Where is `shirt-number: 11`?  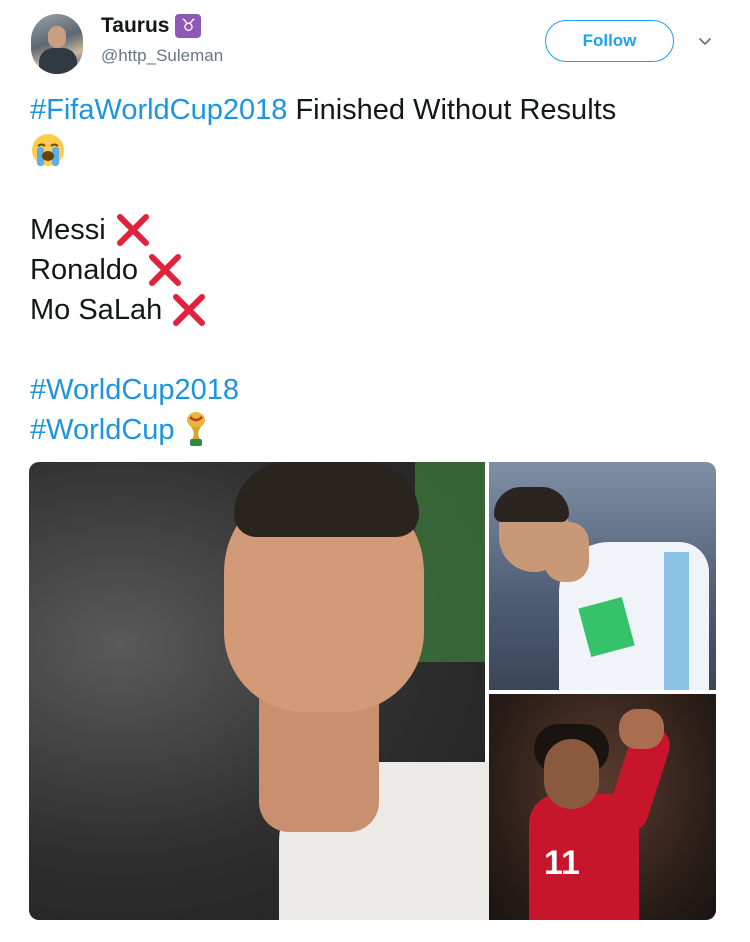 shirt-number: 11 is located at coordinates (562, 863).